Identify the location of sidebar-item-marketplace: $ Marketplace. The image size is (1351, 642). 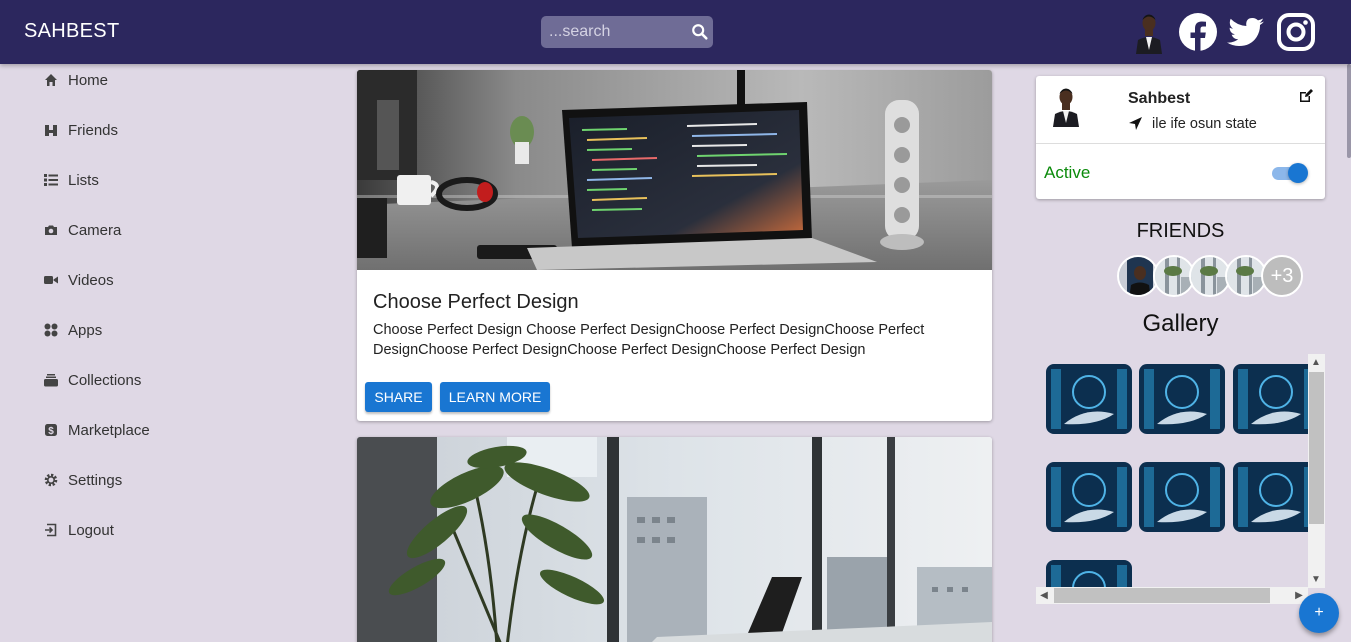
(97, 430).